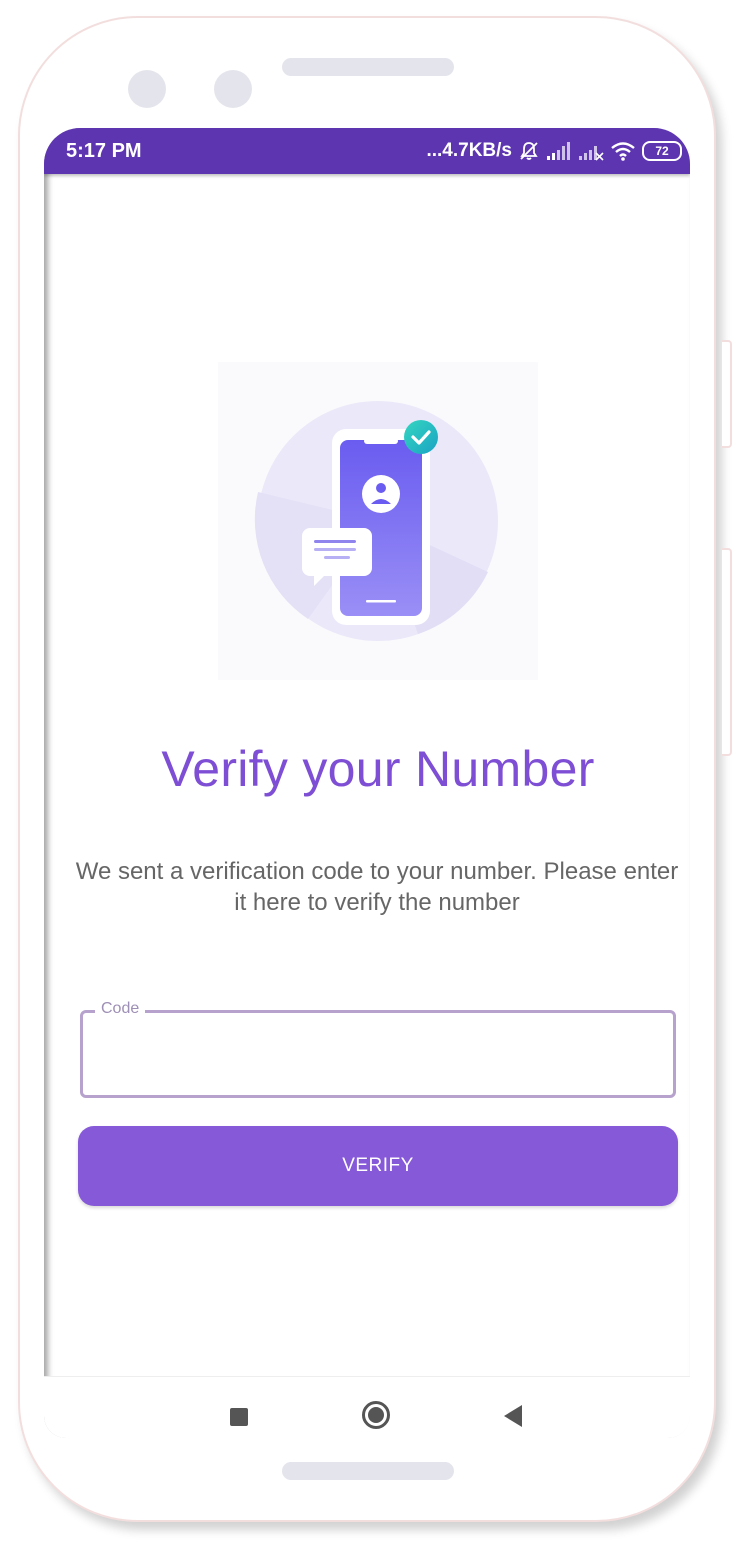 This screenshot has width=754, height=1546. What do you see at coordinates (233, 89) in the screenshot?
I see `sensor-icon` at bounding box center [233, 89].